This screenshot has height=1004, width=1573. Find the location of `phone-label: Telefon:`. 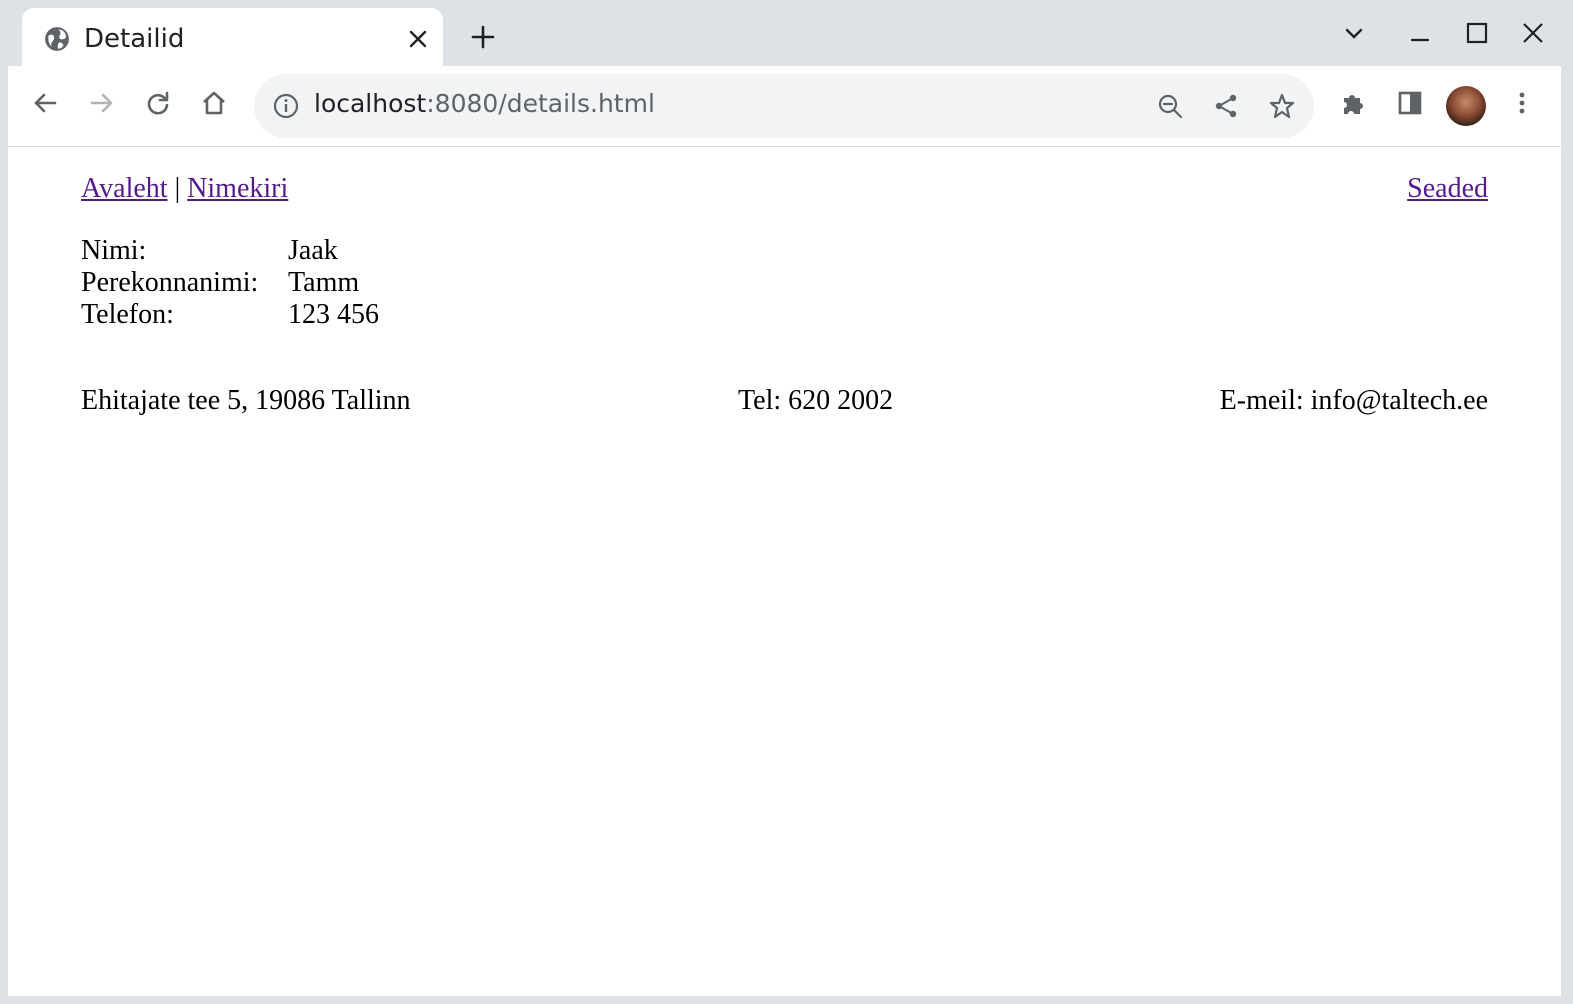

phone-label: Telefon: is located at coordinates (127, 314).